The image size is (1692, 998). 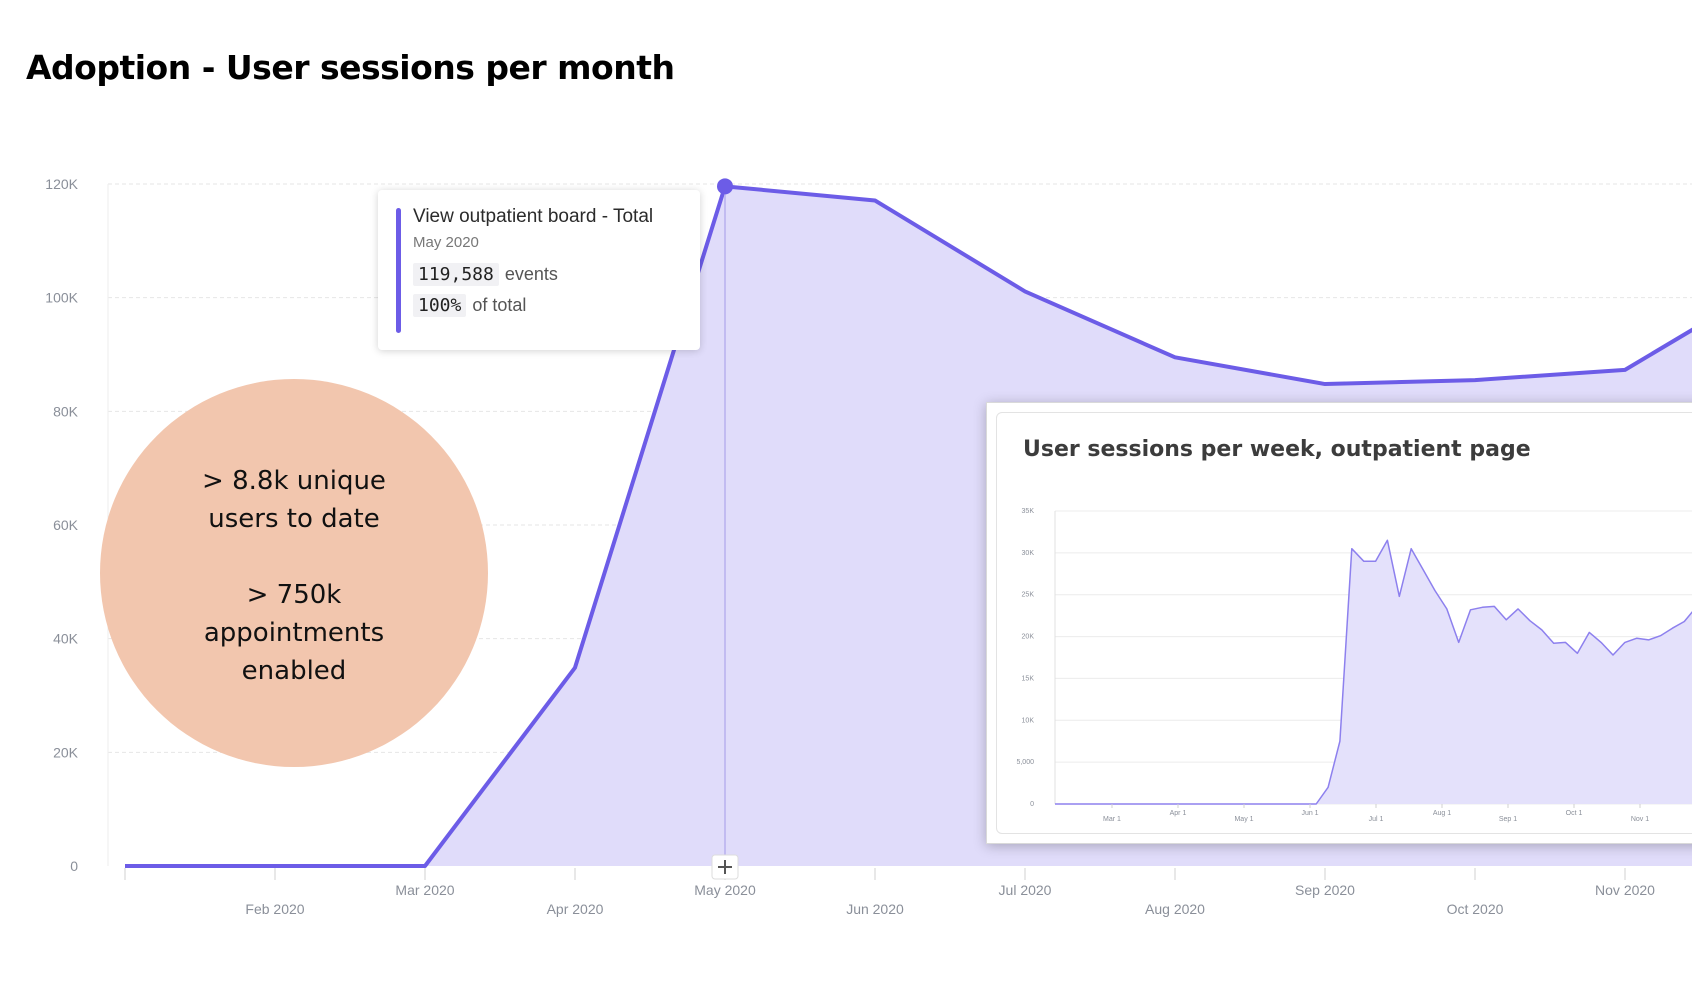 I want to click on inset-x-tick-label: Mar 1, so click(x=1112, y=819).